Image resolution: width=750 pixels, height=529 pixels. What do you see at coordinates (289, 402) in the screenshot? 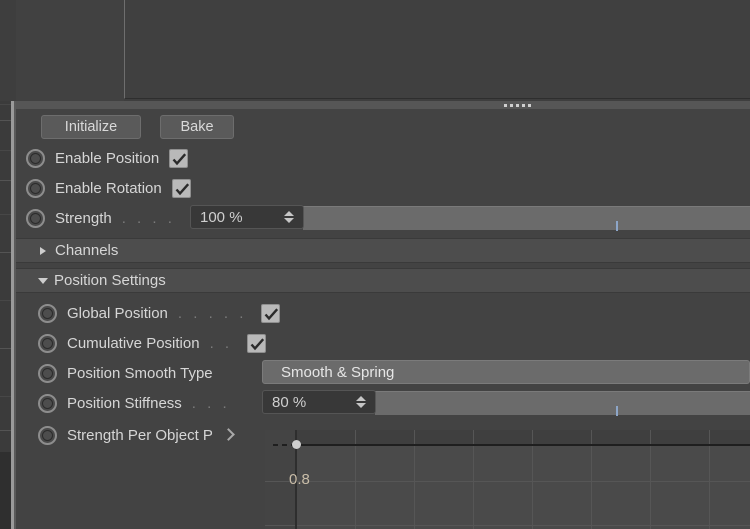
I see `position-stiffness-value: 80 %` at bounding box center [289, 402].